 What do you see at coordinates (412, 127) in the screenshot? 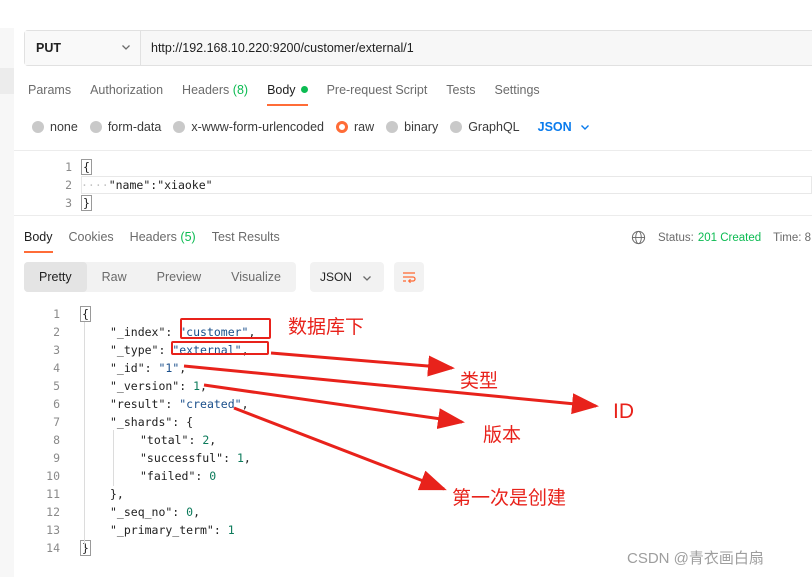
I see `radio-binary: binary` at bounding box center [412, 127].